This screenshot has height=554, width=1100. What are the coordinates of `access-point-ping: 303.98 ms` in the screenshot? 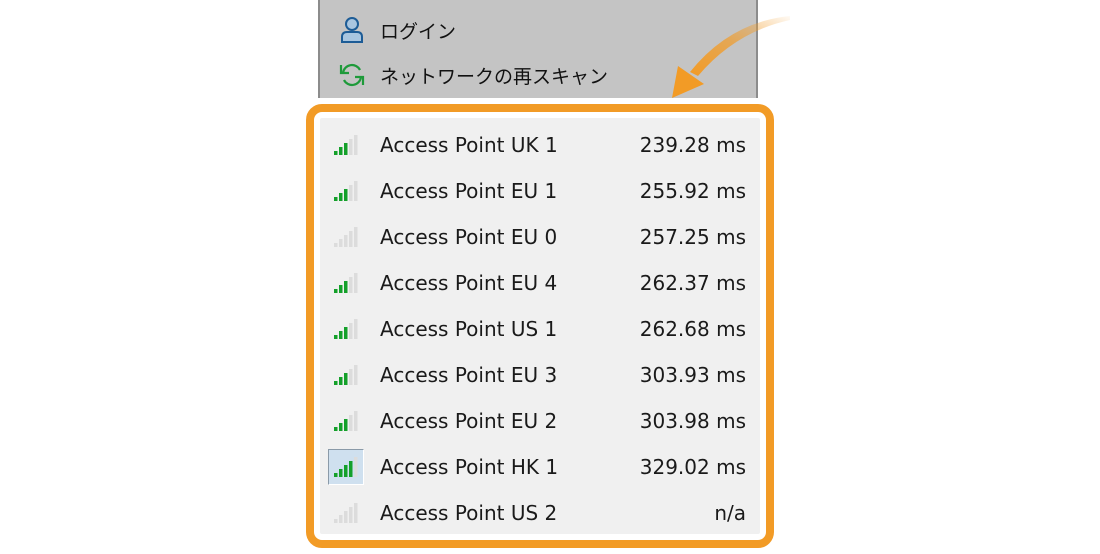 It's located at (692, 421).